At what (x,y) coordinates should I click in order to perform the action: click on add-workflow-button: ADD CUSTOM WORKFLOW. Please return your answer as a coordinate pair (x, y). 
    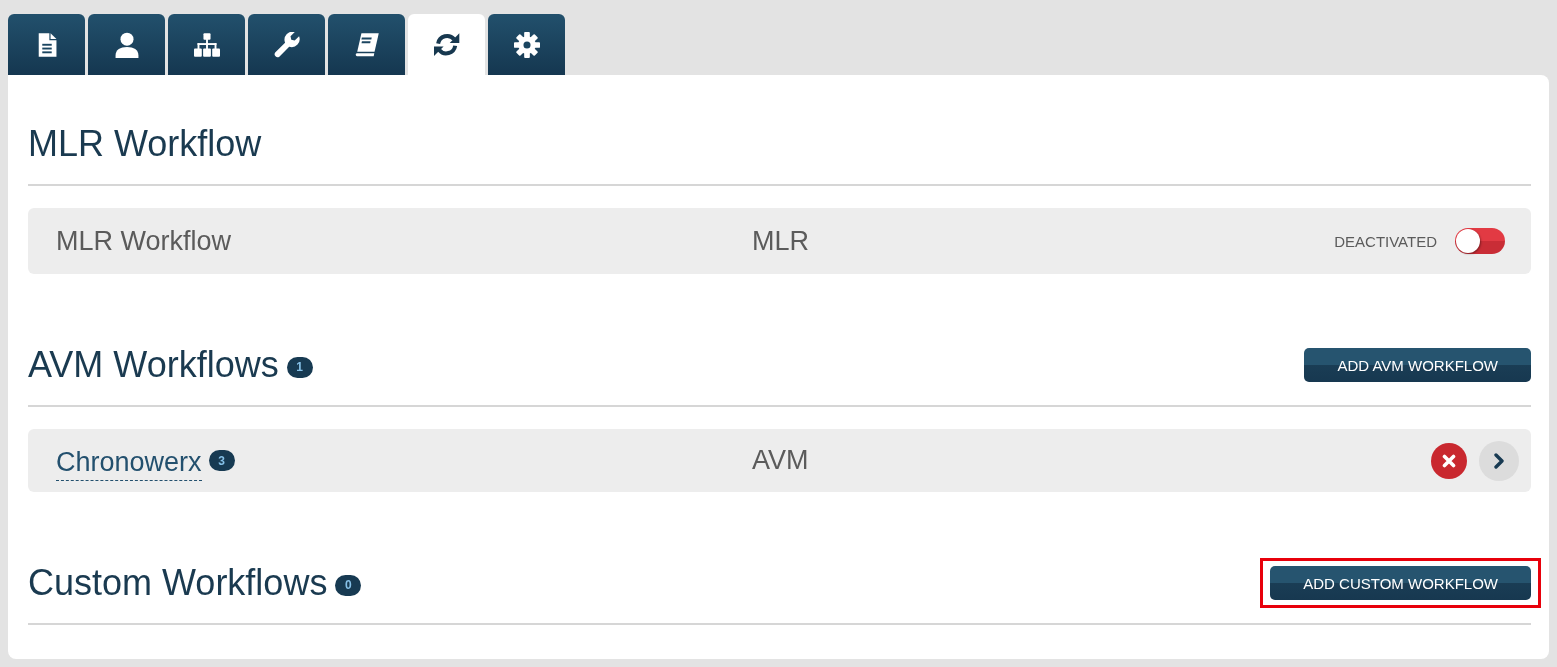
    Looking at the image, I should click on (1400, 583).